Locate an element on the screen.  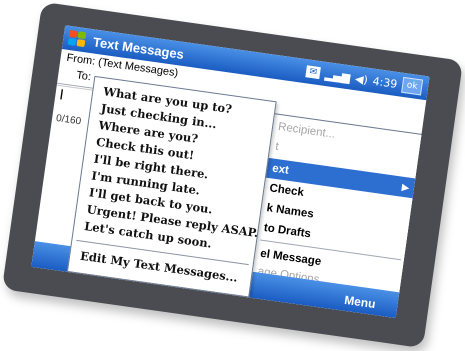
to-label: To: is located at coordinates (83, 76).